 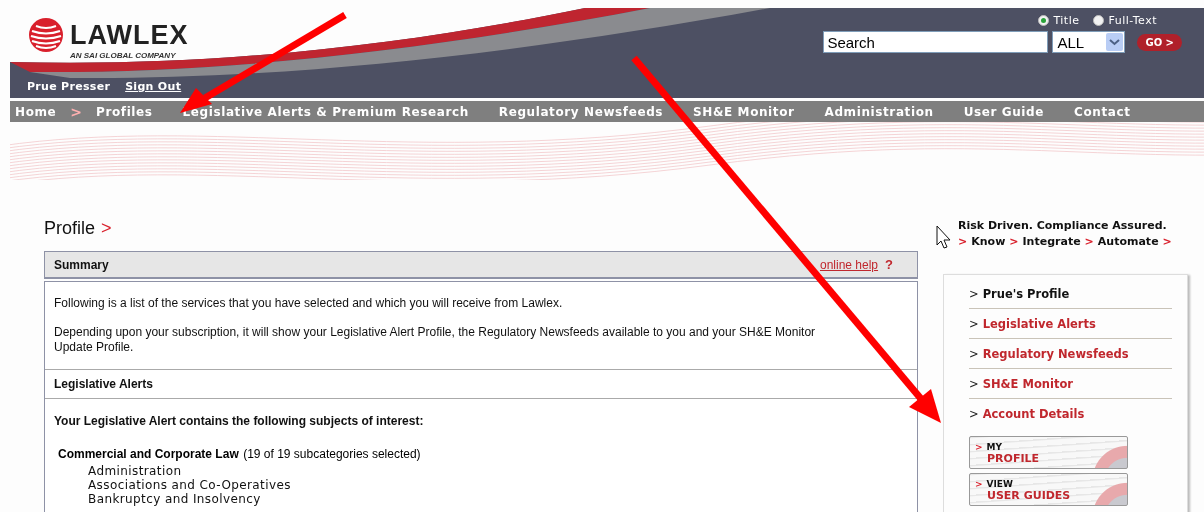 I want to click on logo-icon, so click(x=46, y=35).